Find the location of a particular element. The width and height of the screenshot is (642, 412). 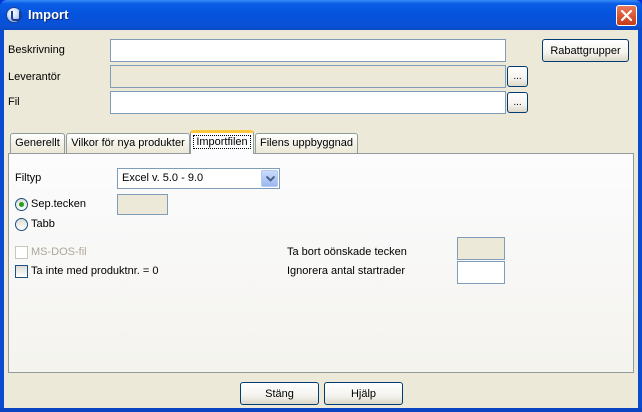

sep-tecken-radio is located at coordinates (21, 204).